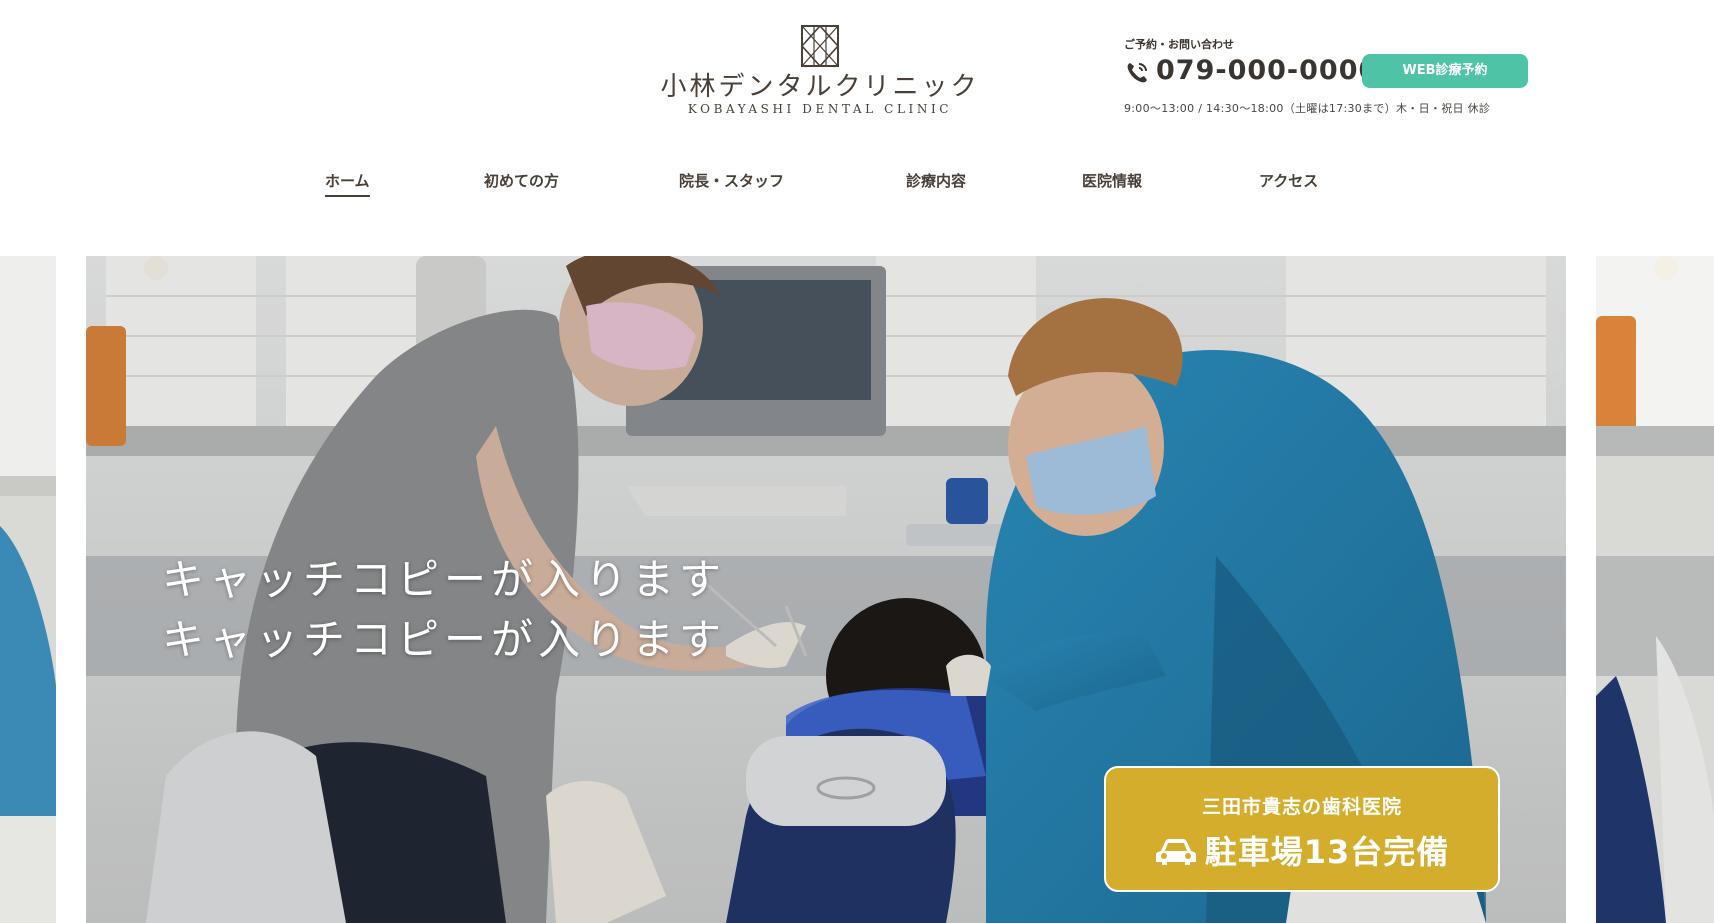 The width and height of the screenshot is (1714, 923). I want to click on parking-badge: 三田市貴志の歯科医院 駐車場13台完備, so click(1302, 829).